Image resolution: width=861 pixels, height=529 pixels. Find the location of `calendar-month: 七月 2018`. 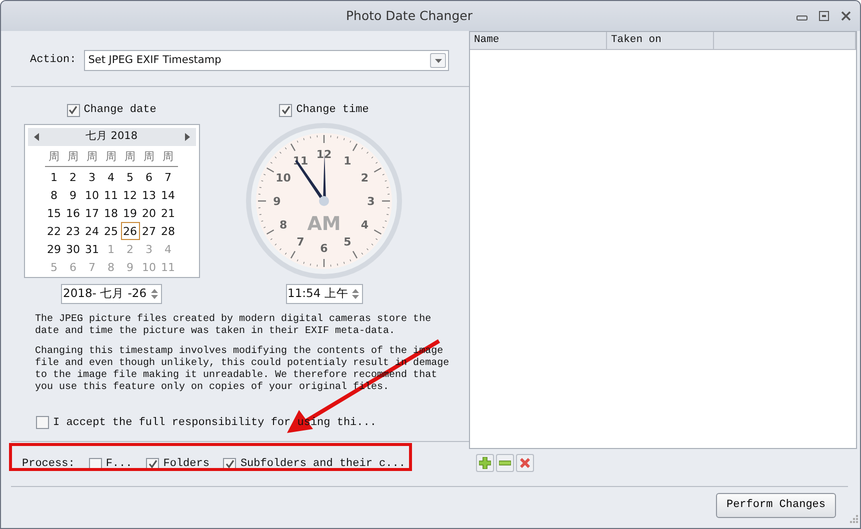

calendar-month: 七月 2018 is located at coordinates (111, 136).